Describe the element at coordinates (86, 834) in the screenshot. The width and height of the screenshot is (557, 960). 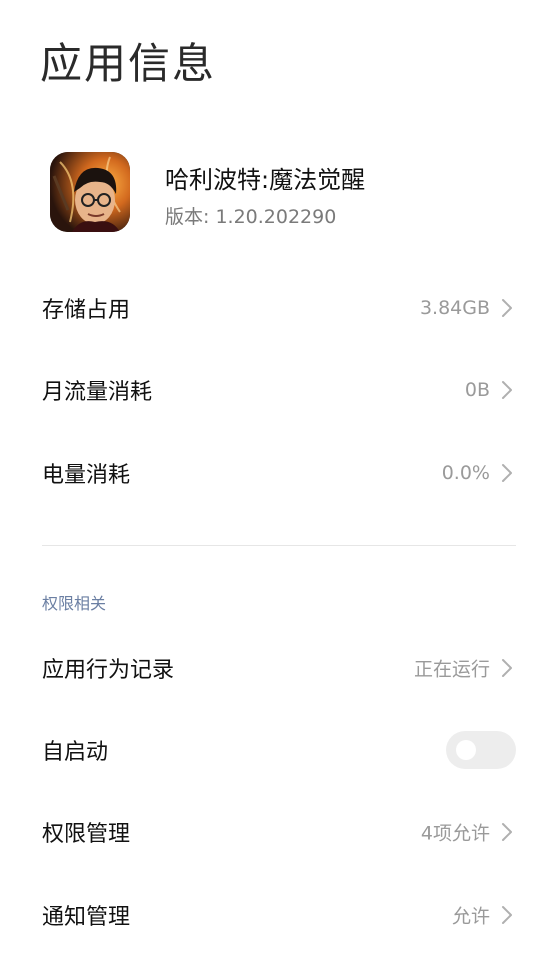
I see `permission-manage-label: 权限管理` at that location.